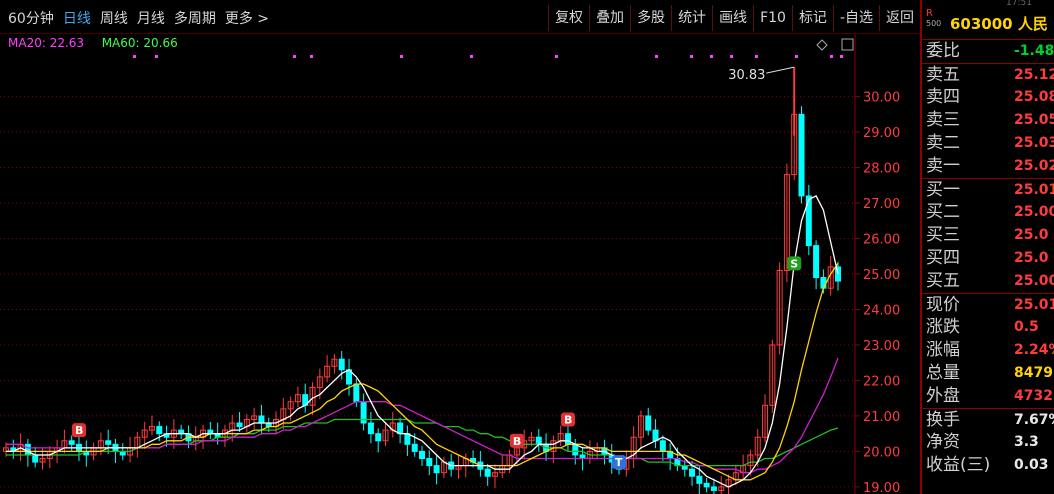 This screenshot has width=1054, height=494. I want to click on toolbar-button-6: 标记, so click(812, 18).